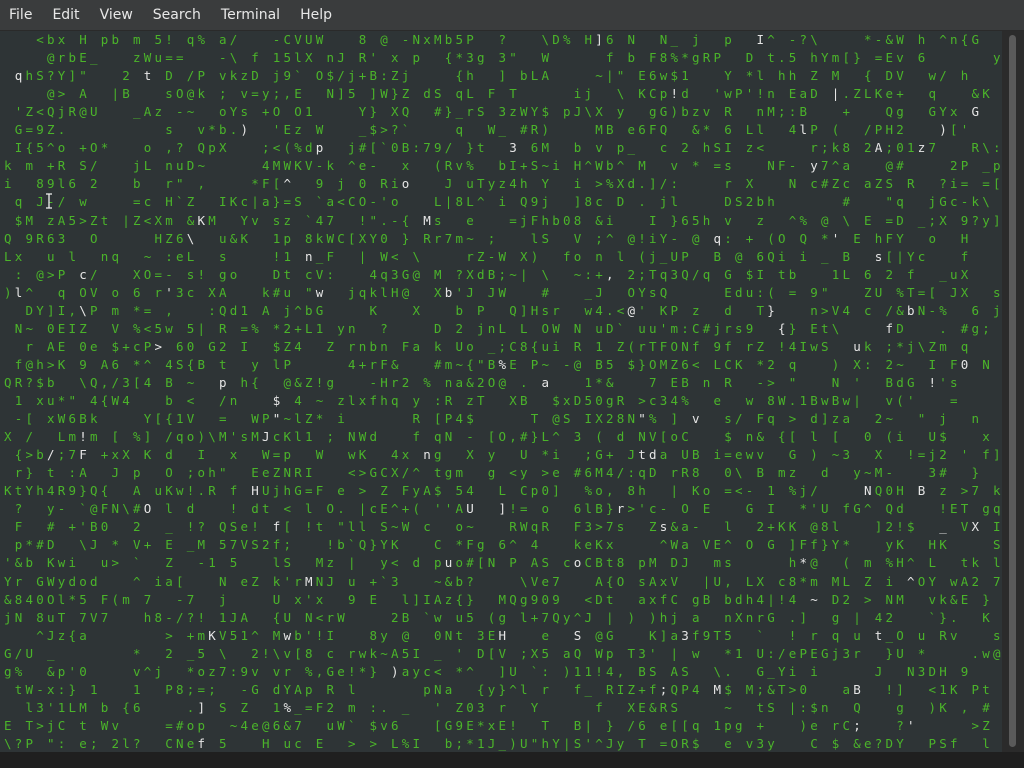 The height and width of the screenshot is (768, 1024). Describe the element at coordinates (309, 292) in the screenshot. I see `matrix-glyph: "` at that location.